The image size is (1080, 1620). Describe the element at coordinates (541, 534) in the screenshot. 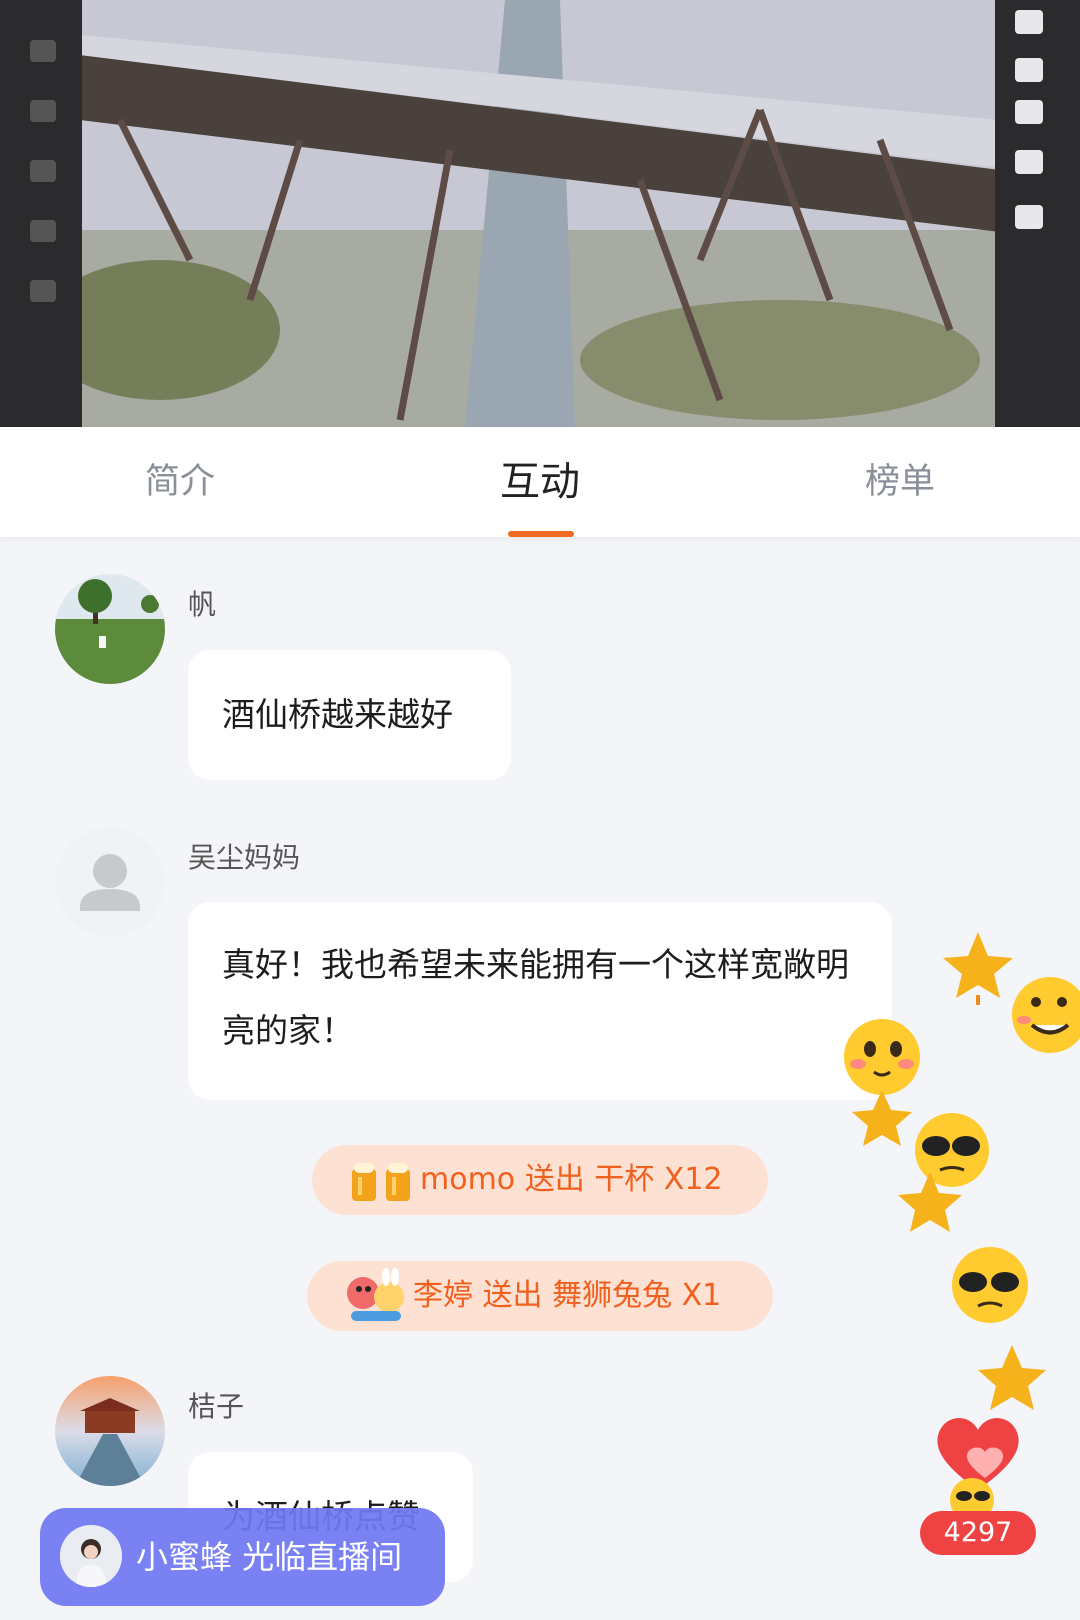

I see `active-tab-indicator` at that location.